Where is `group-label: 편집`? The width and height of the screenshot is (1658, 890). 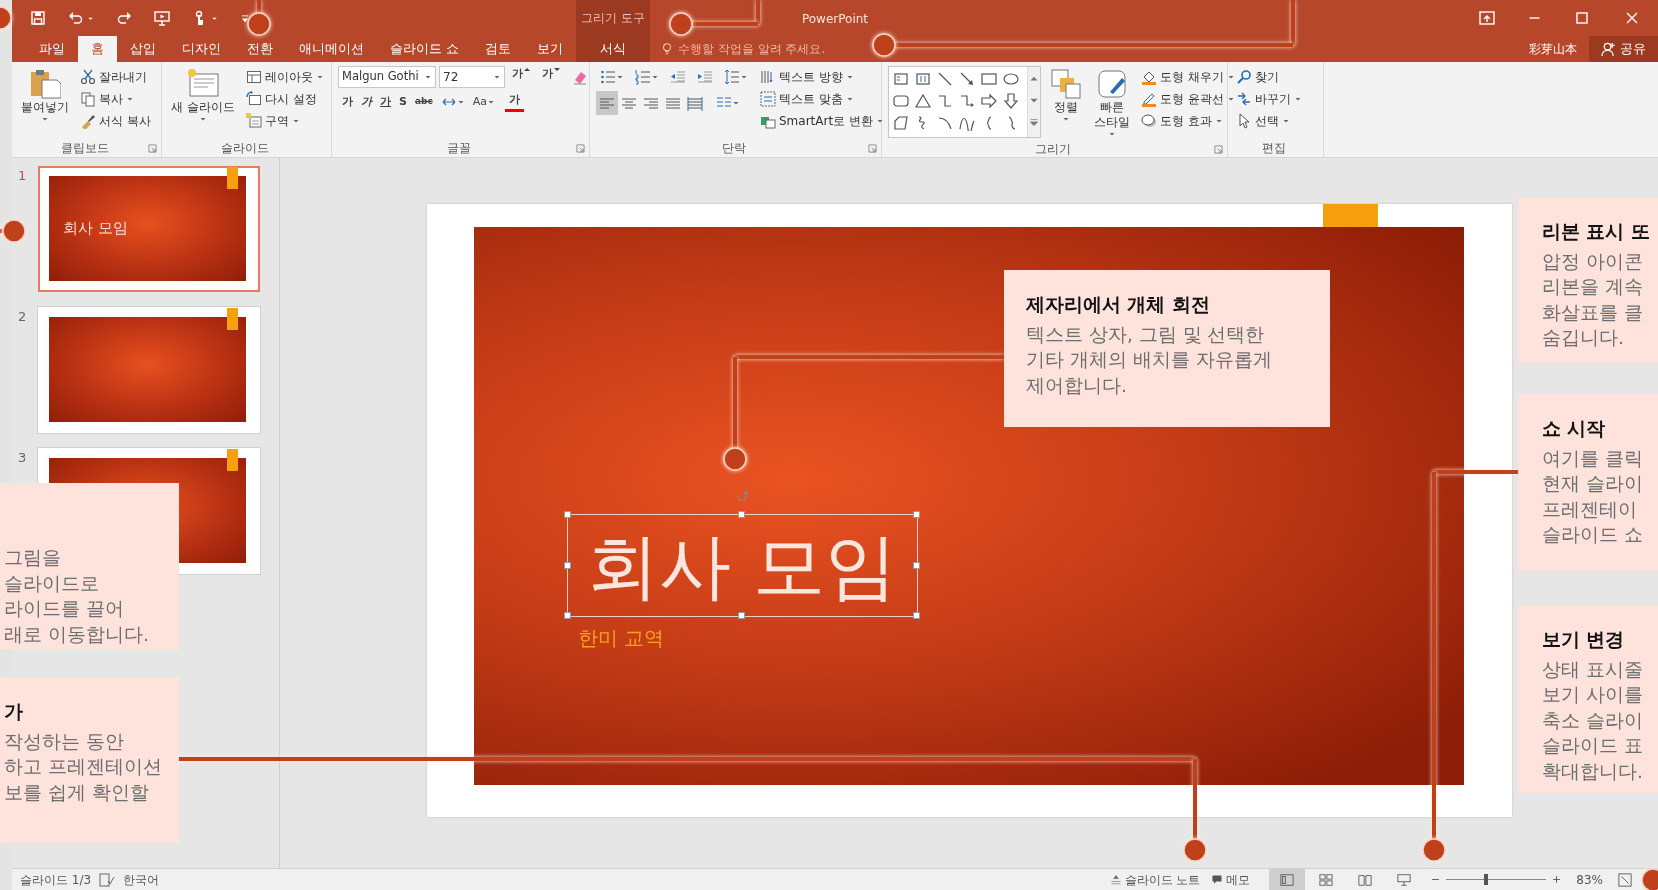 group-label: 편집 is located at coordinates (1273, 148).